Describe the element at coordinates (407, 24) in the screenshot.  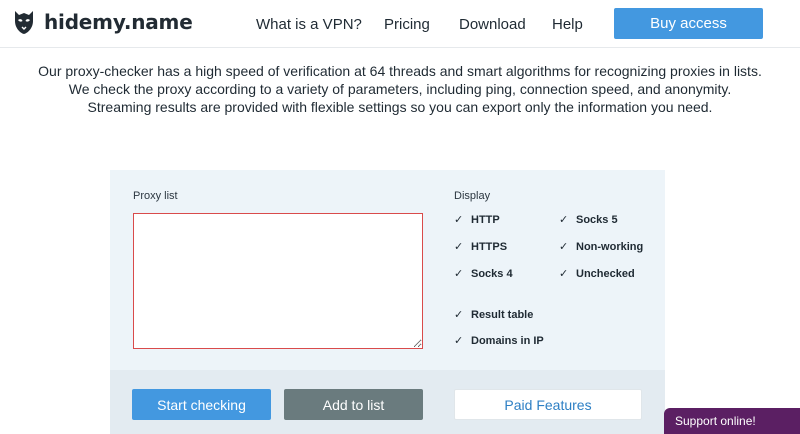
I see `nav-pricing: Pricing` at that location.